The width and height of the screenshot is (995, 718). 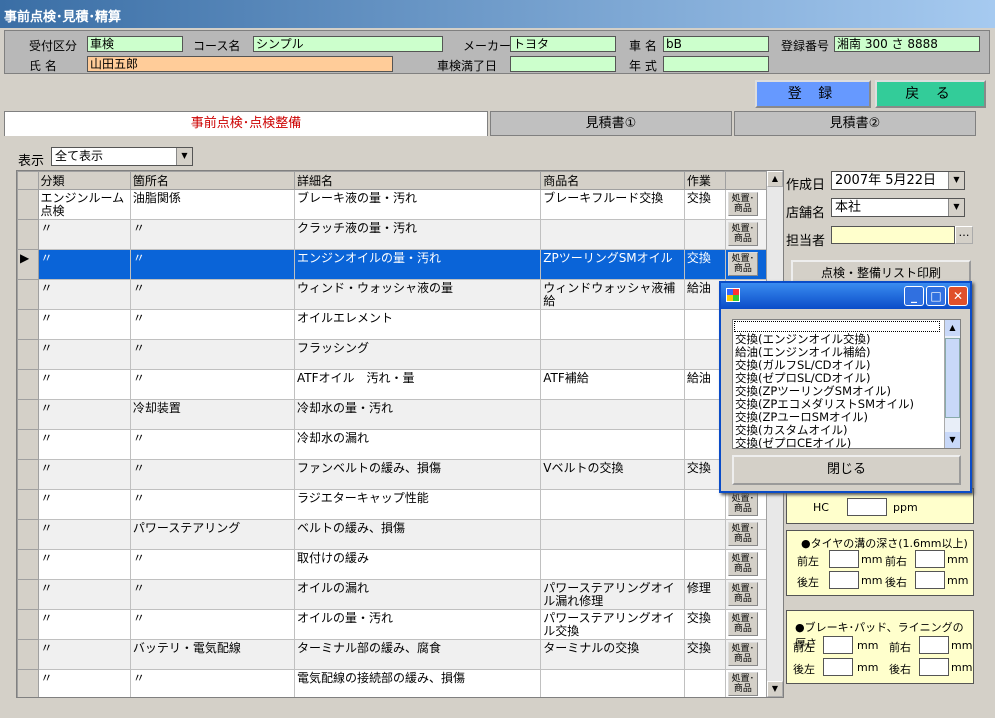 What do you see at coordinates (212, 180) in the screenshot?
I see `column-header: 箇所名` at bounding box center [212, 180].